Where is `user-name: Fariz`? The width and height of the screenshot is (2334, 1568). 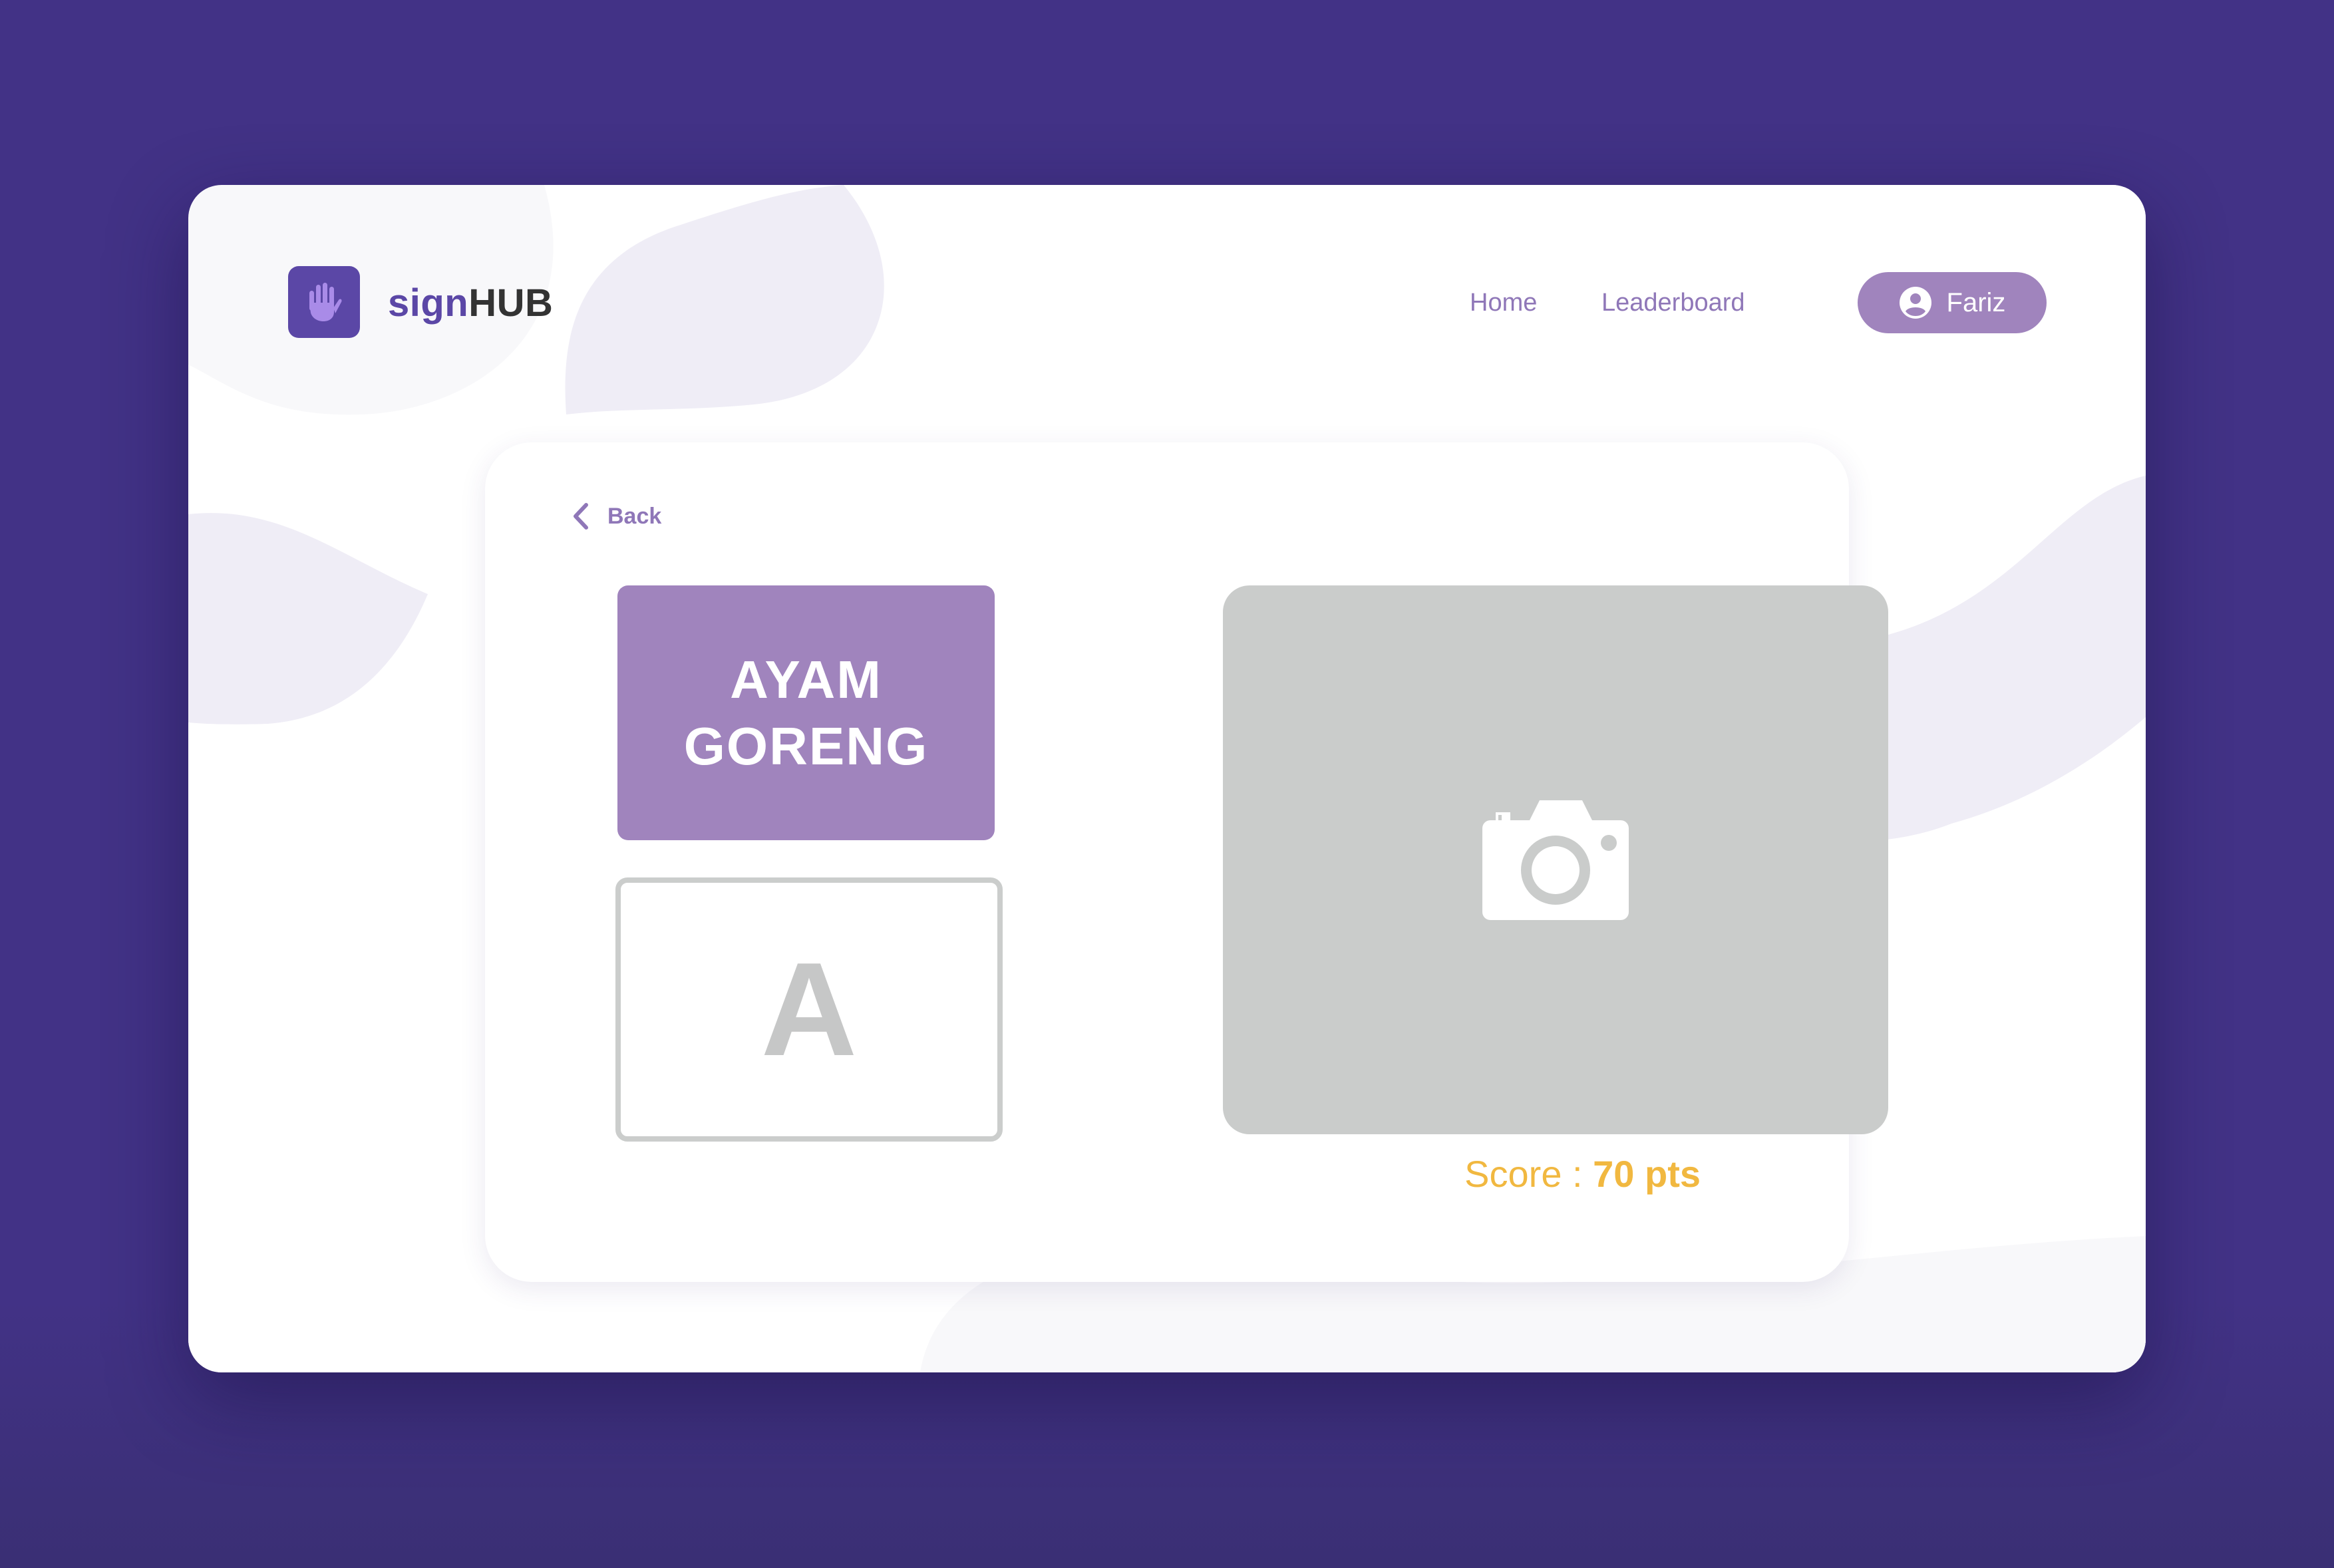 user-name: Fariz is located at coordinates (1976, 302).